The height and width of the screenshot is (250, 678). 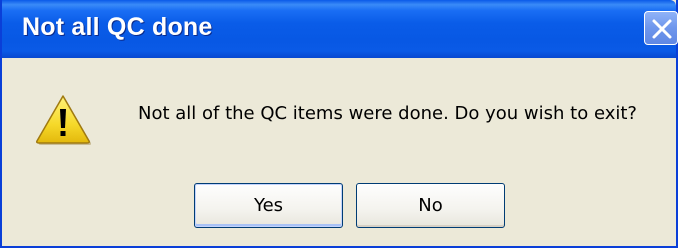 I want to click on no-button: No, so click(x=430, y=205).